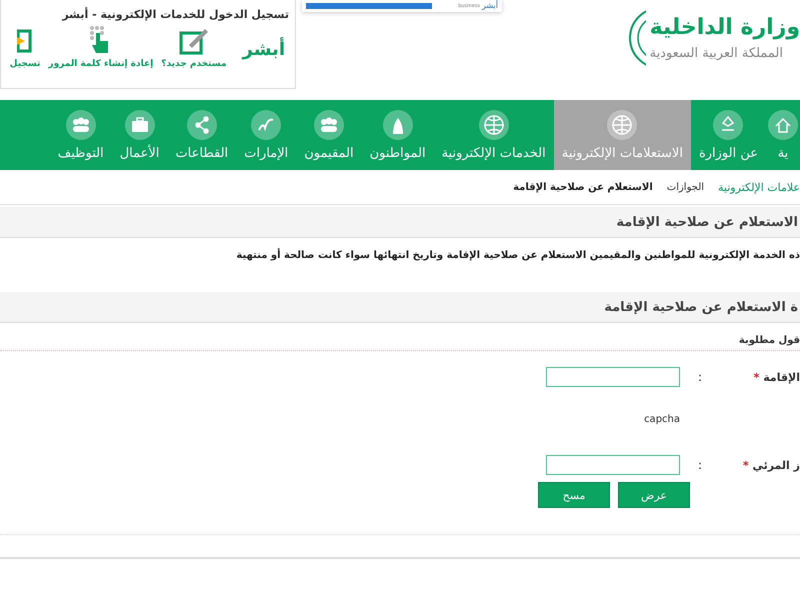  I want to click on home-icon, so click(783, 125).